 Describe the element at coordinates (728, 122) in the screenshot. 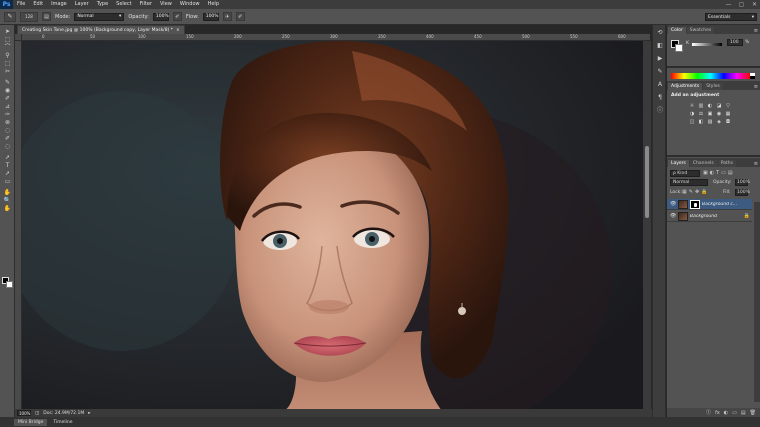

I see `selective-color-icon: ◘` at that location.